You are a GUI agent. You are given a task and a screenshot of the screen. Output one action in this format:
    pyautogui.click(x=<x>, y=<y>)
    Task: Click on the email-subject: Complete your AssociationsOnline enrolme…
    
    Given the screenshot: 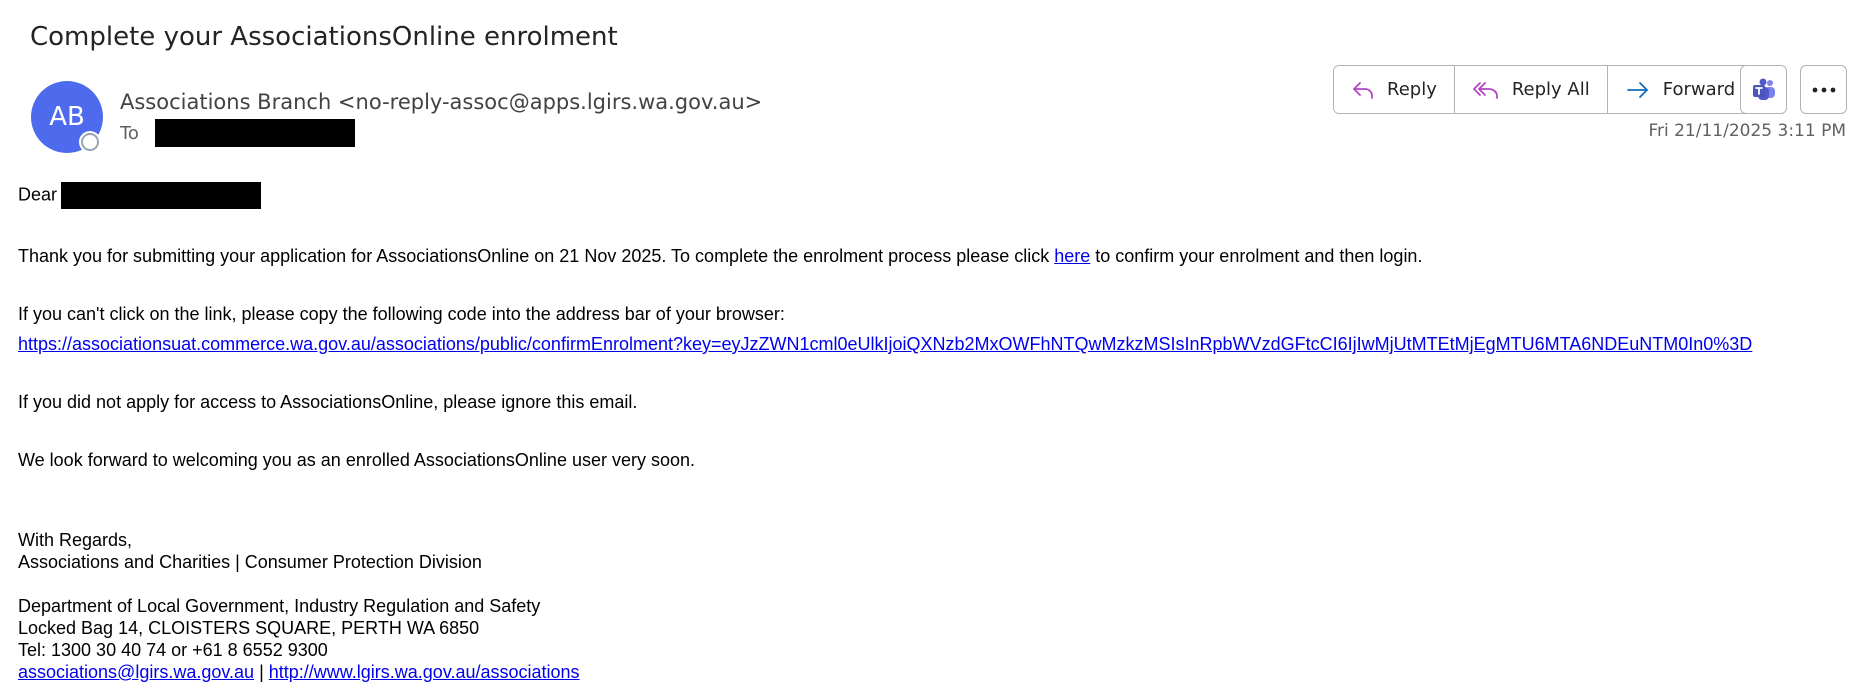 What is the action you would take?
    pyautogui.click(x=324, y=37)
    